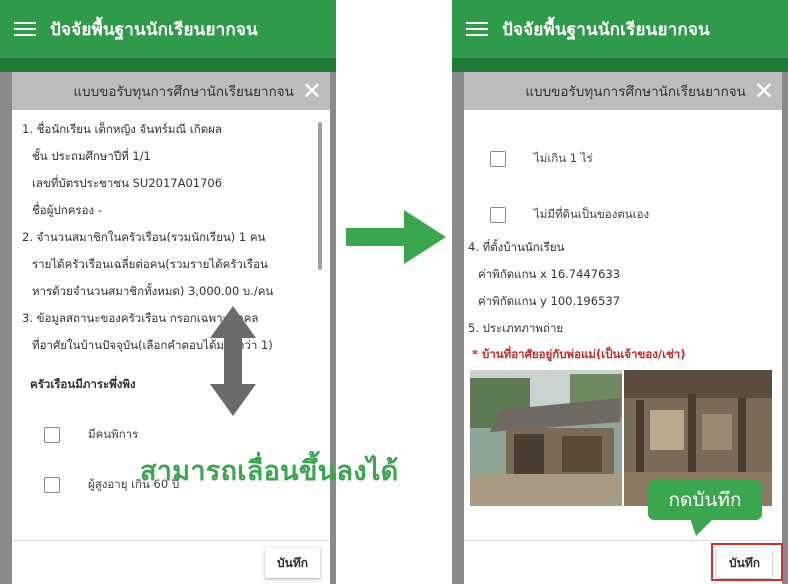 The height and width of the screenshot is (584, 788). Describe the element at coordinates (171, 562) in the screenshot. I see `dialog-footer: บันทึก` at that location.